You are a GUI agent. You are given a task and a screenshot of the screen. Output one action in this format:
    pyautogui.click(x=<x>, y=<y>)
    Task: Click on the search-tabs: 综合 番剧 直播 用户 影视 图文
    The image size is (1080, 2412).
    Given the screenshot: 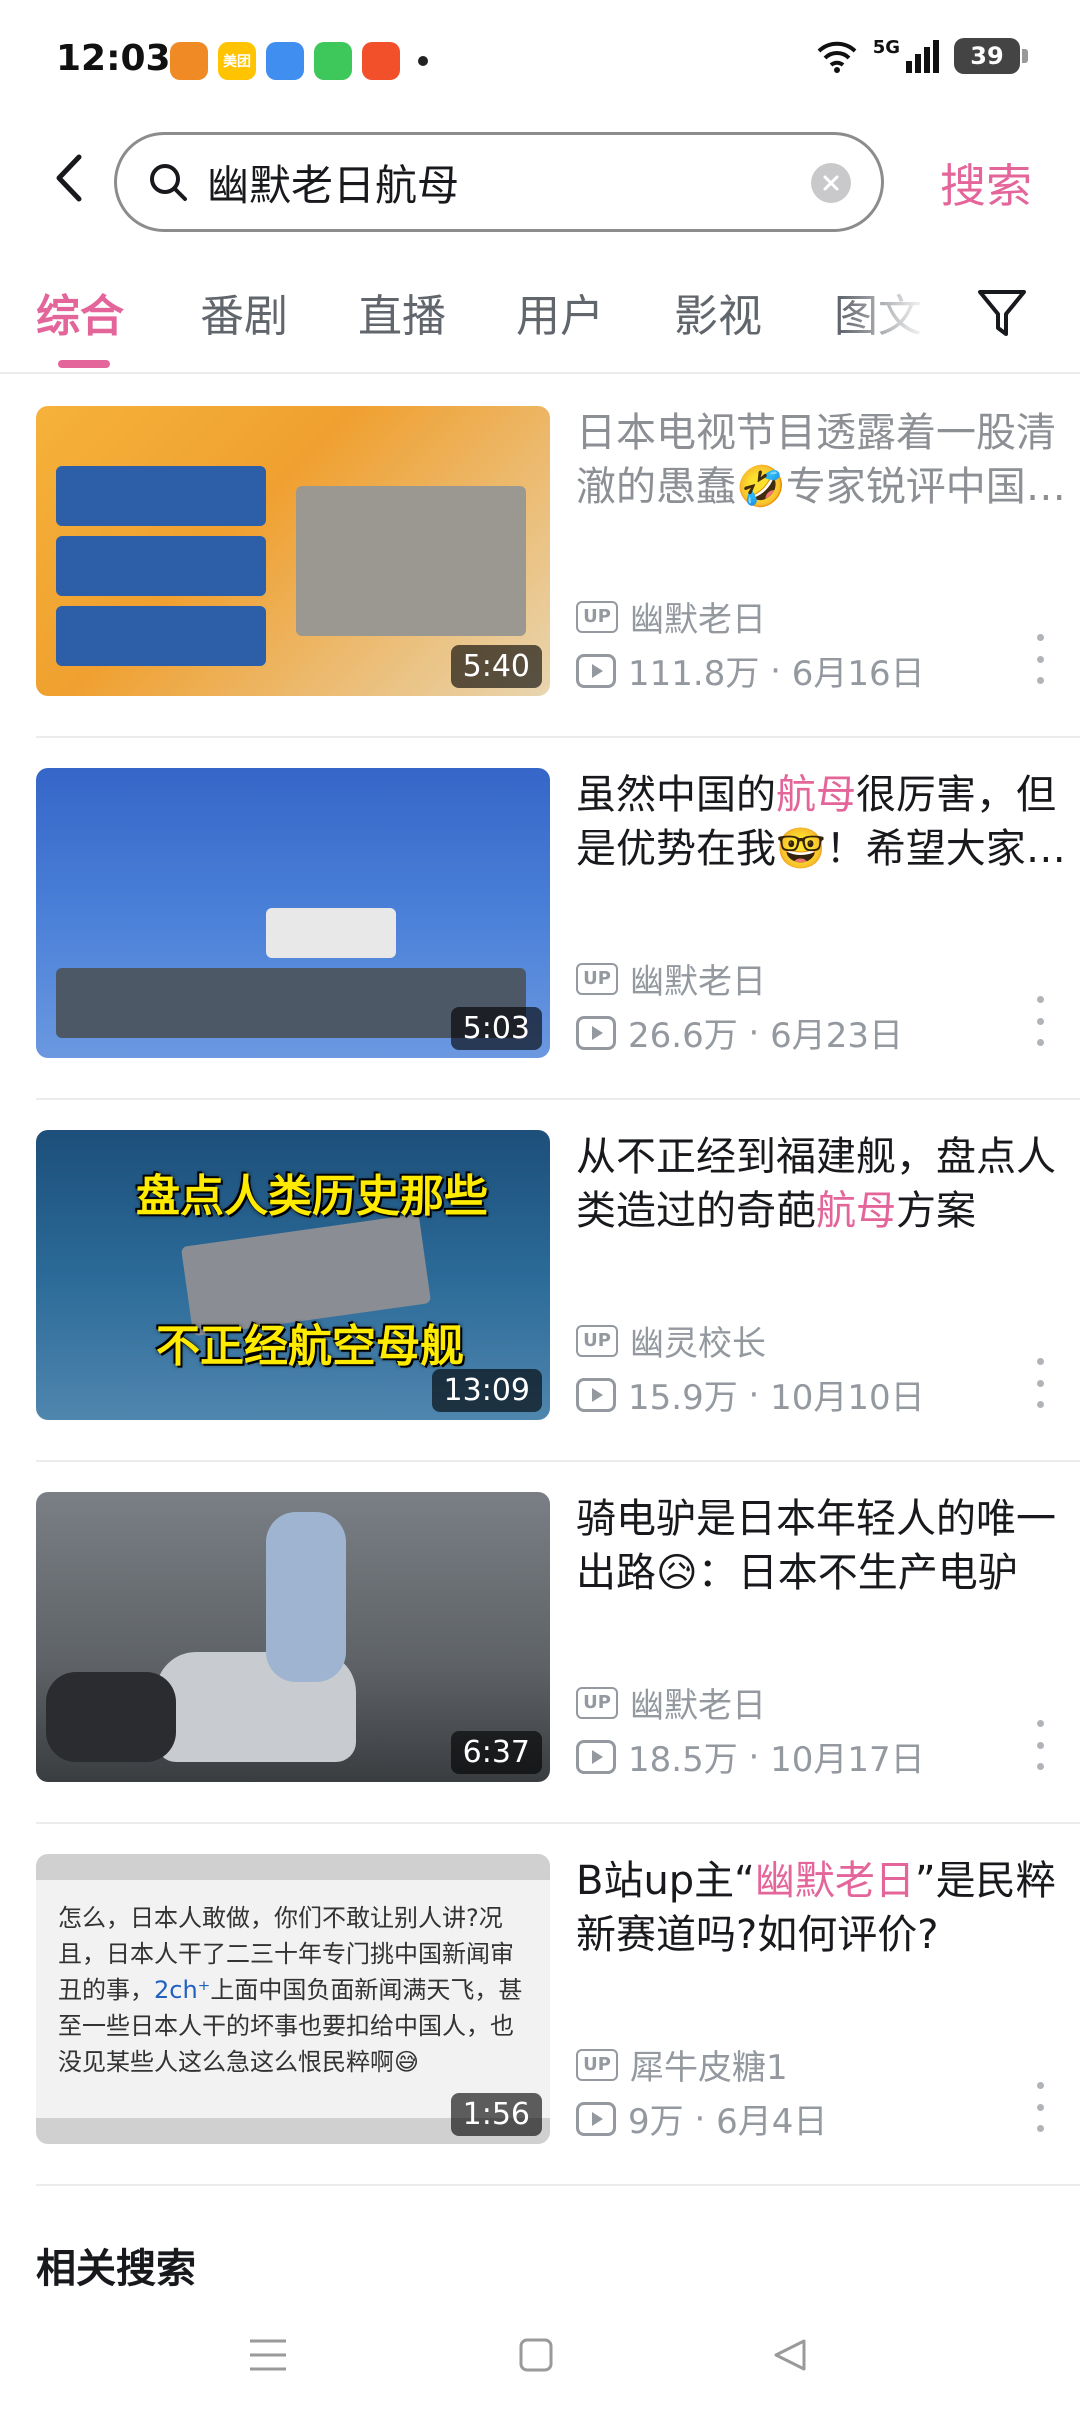 What is the action you would take?
    pyautogui.click(x=540, y=322)
    